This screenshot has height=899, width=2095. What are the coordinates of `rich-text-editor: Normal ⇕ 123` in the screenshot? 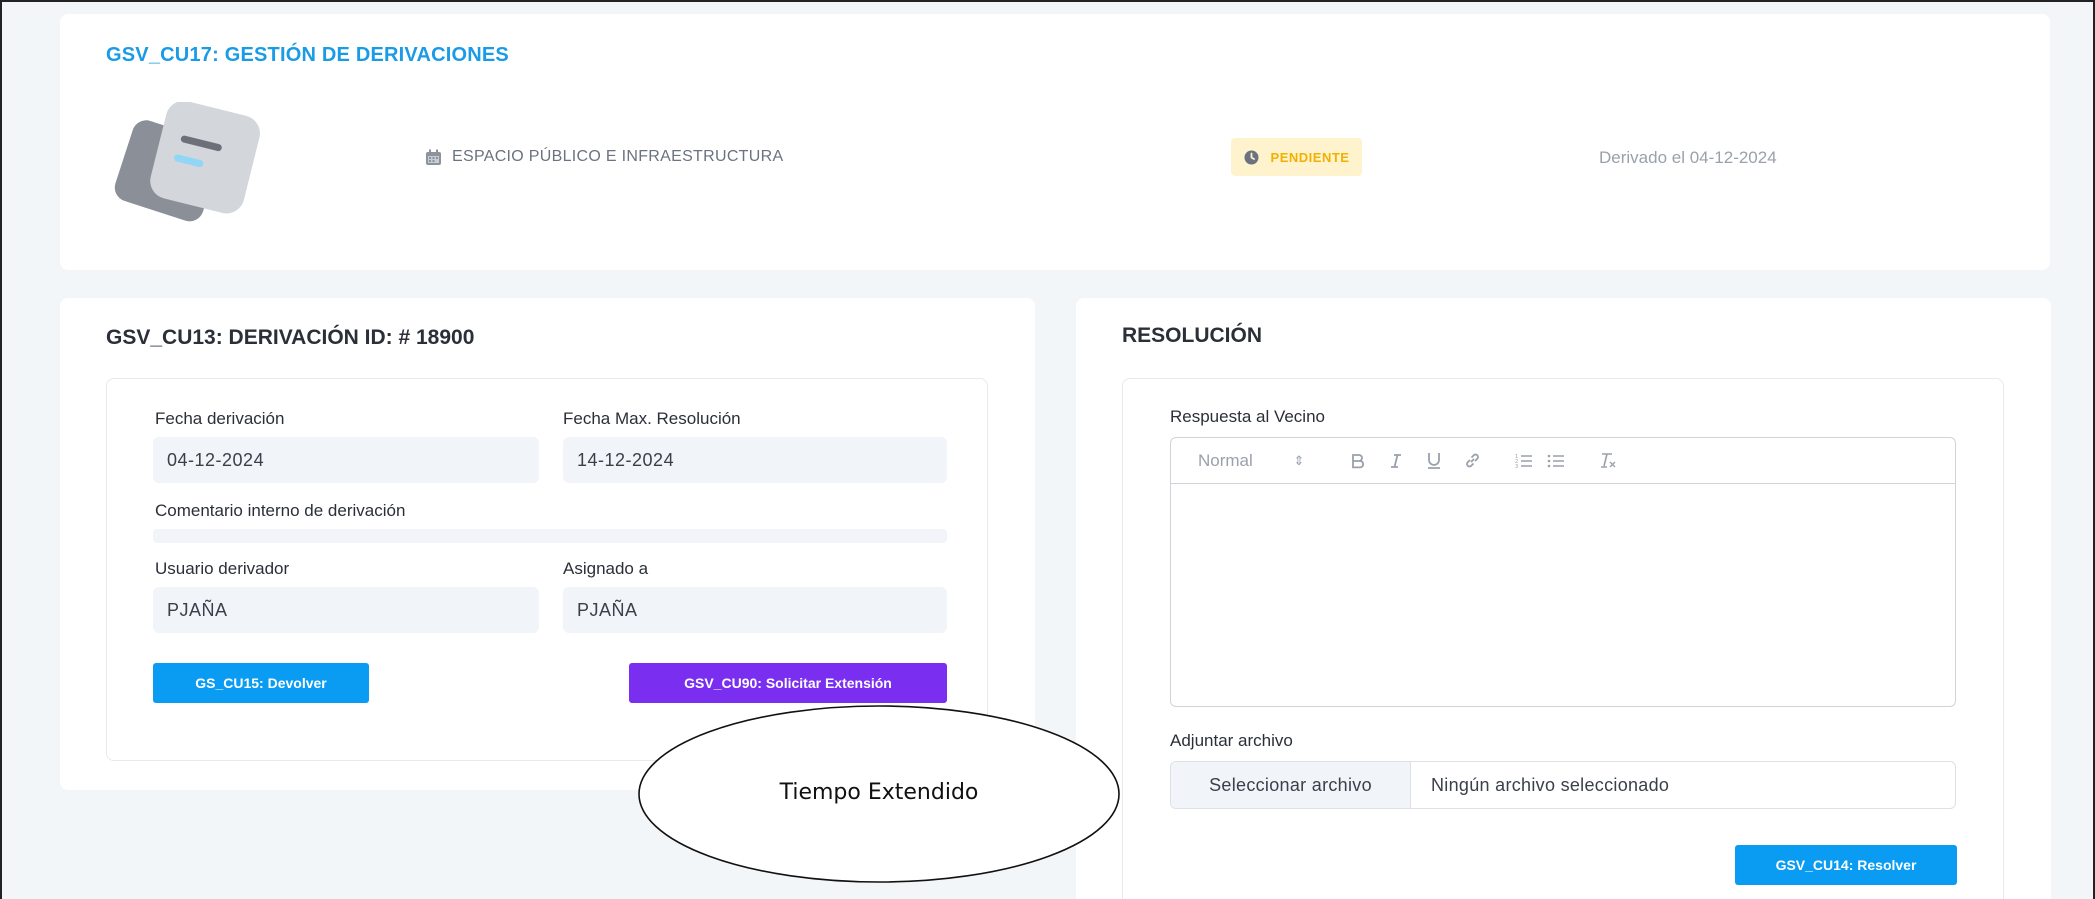 It's located at (1563, 572).